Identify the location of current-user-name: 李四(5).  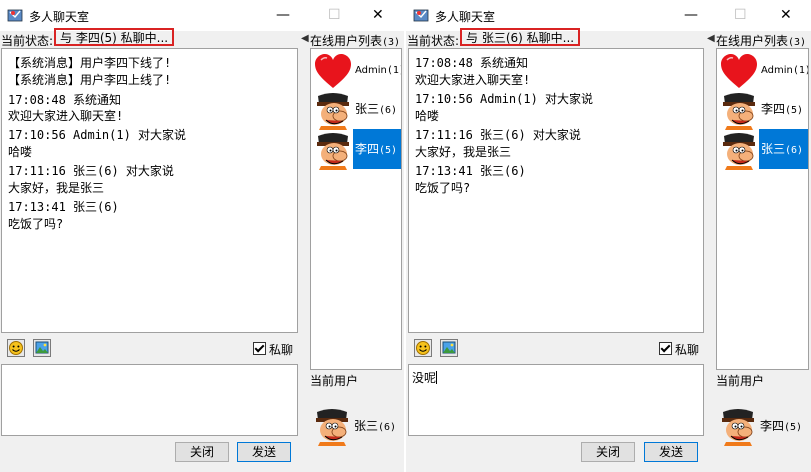
(781, 426).